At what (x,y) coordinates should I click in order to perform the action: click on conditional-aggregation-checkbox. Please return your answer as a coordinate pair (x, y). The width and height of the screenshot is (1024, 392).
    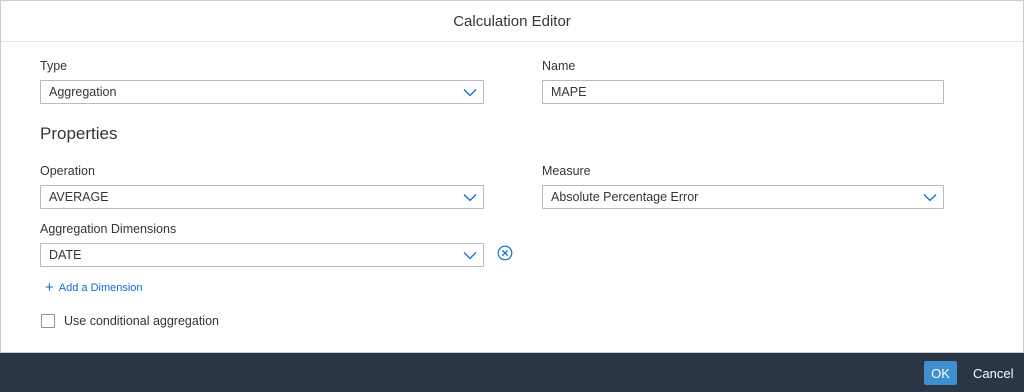
    Looking at the image, I should click on (48, 321).